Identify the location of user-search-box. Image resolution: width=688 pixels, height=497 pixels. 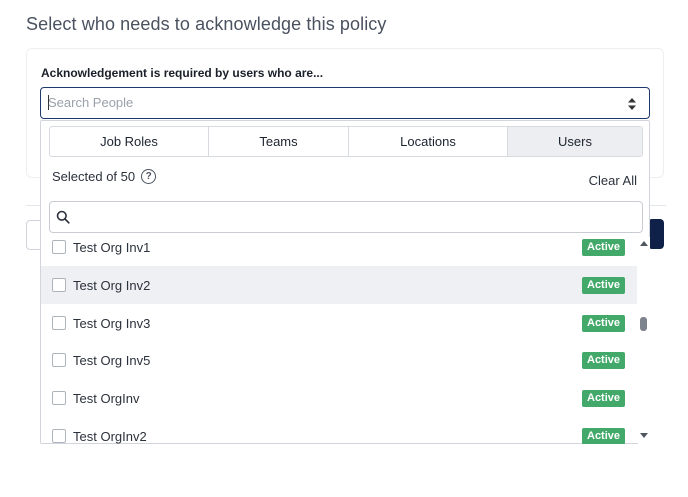
(346, 217).